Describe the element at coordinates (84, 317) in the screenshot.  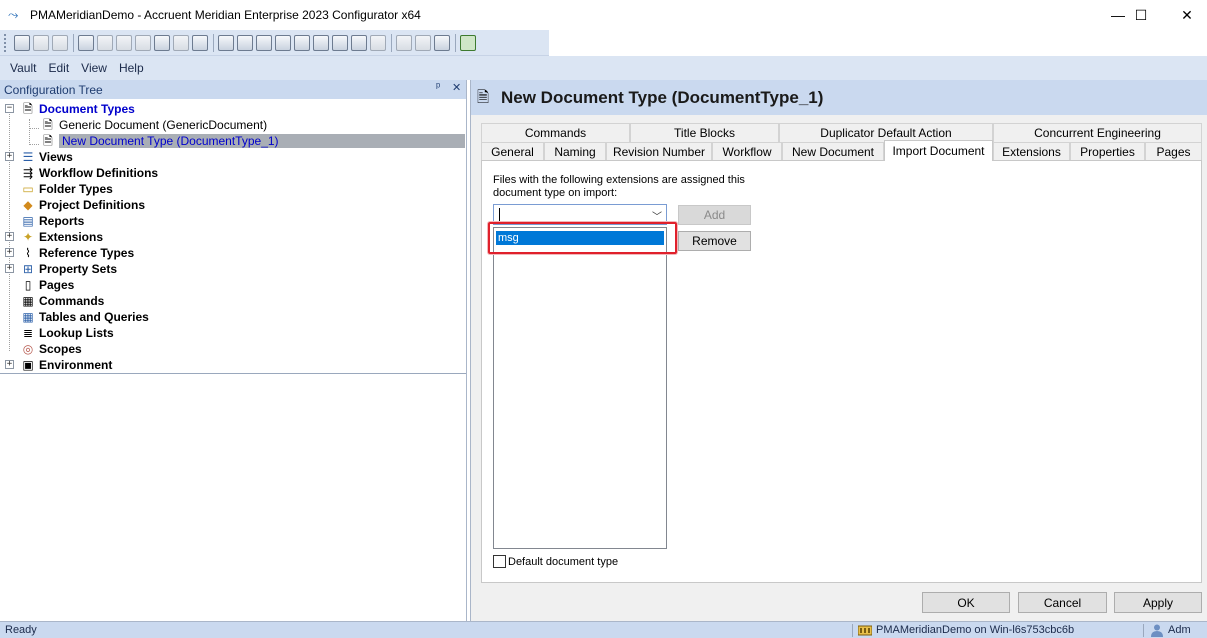
I see `tree-item-tables-and-queries: ▦ Tables and Queries` at that location.